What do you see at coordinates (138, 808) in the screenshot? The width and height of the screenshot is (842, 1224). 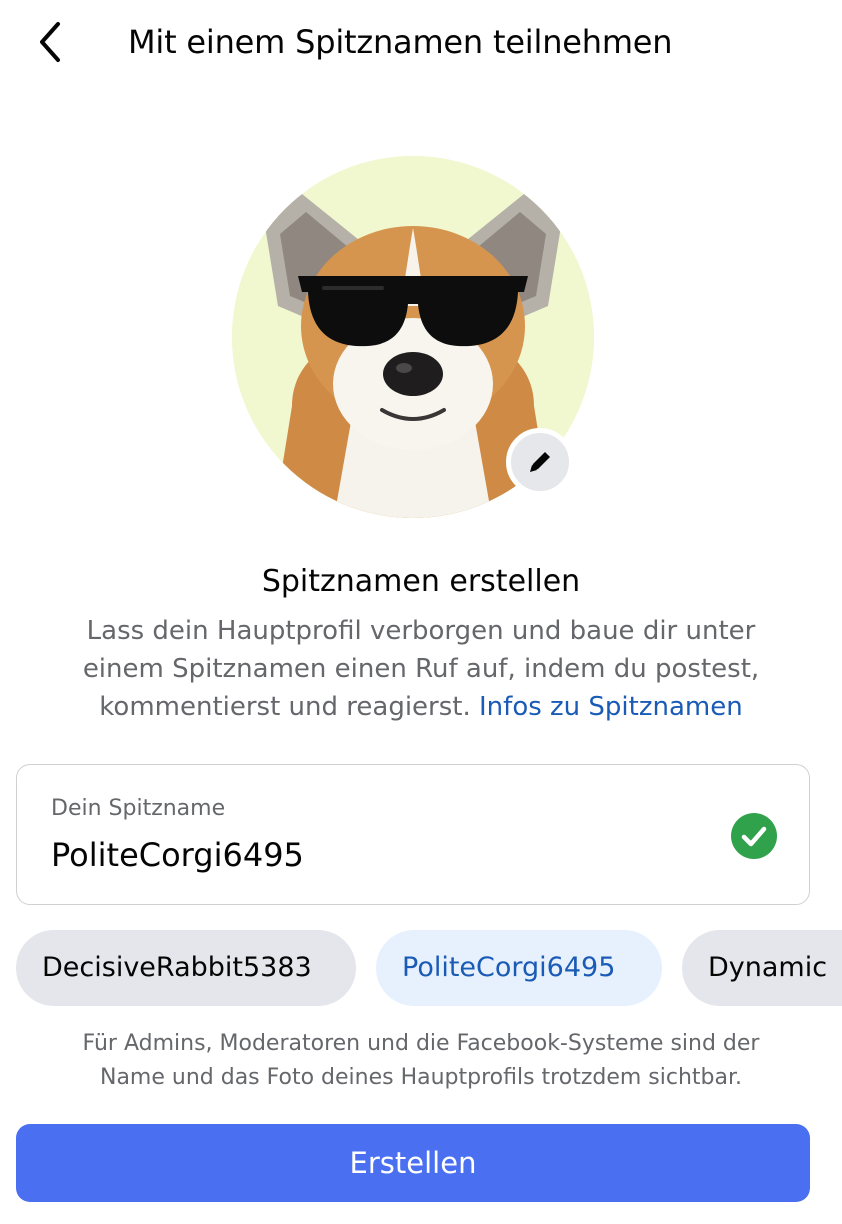 I see `nickname-field-label: Dein Spitzname` at bounding box center [138, 808].